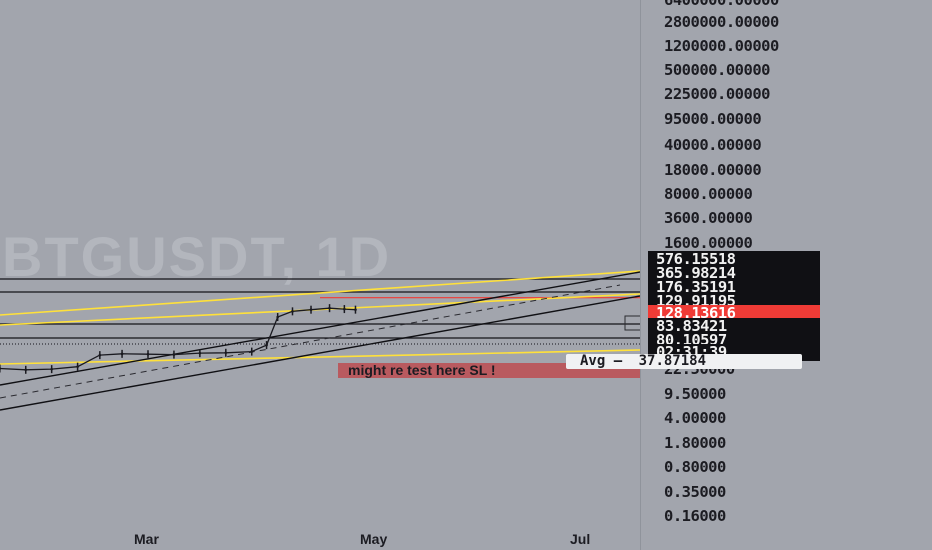  What do you see at coordinates (708, 218) in the screenshot?
I see `y-tick-label: 3600.00000` at bounding box center [708, 218].